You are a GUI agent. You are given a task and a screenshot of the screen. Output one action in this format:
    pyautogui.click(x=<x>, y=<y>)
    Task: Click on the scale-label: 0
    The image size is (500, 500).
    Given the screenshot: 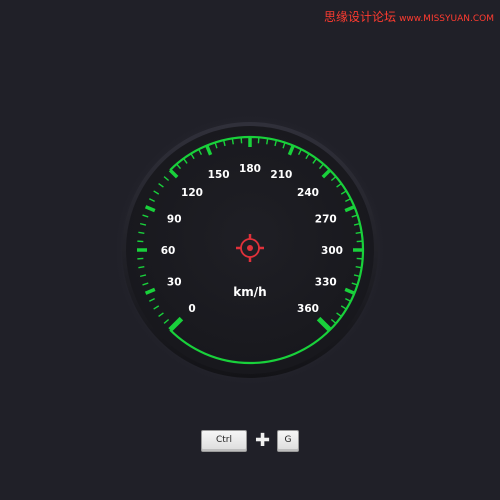 What is the action you would take?
    pyautogui.click(x=191, y=309)
    